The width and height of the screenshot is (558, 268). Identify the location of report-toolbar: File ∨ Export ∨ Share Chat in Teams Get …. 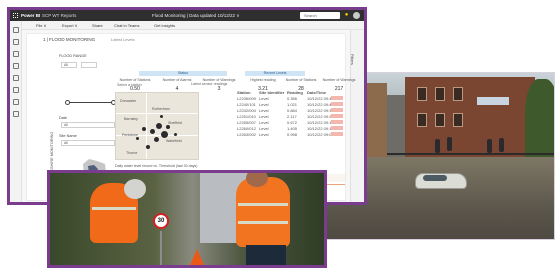
(193, 25).